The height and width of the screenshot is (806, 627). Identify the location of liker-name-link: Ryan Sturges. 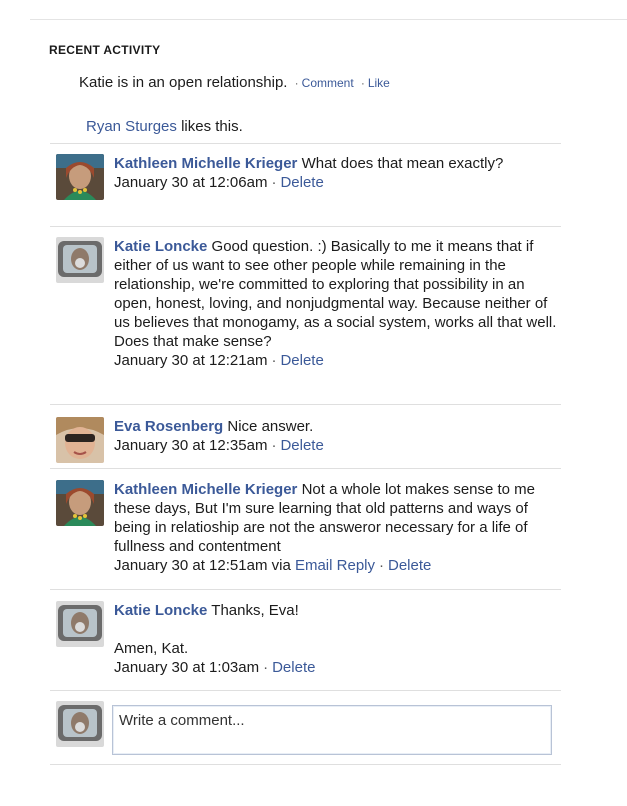
(131, 126).